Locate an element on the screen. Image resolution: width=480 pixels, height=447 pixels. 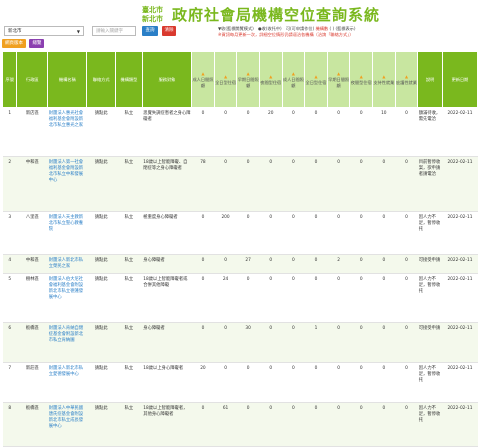
keyword-input: 請輸入關鍵字 is located at coordinates (114, 31).